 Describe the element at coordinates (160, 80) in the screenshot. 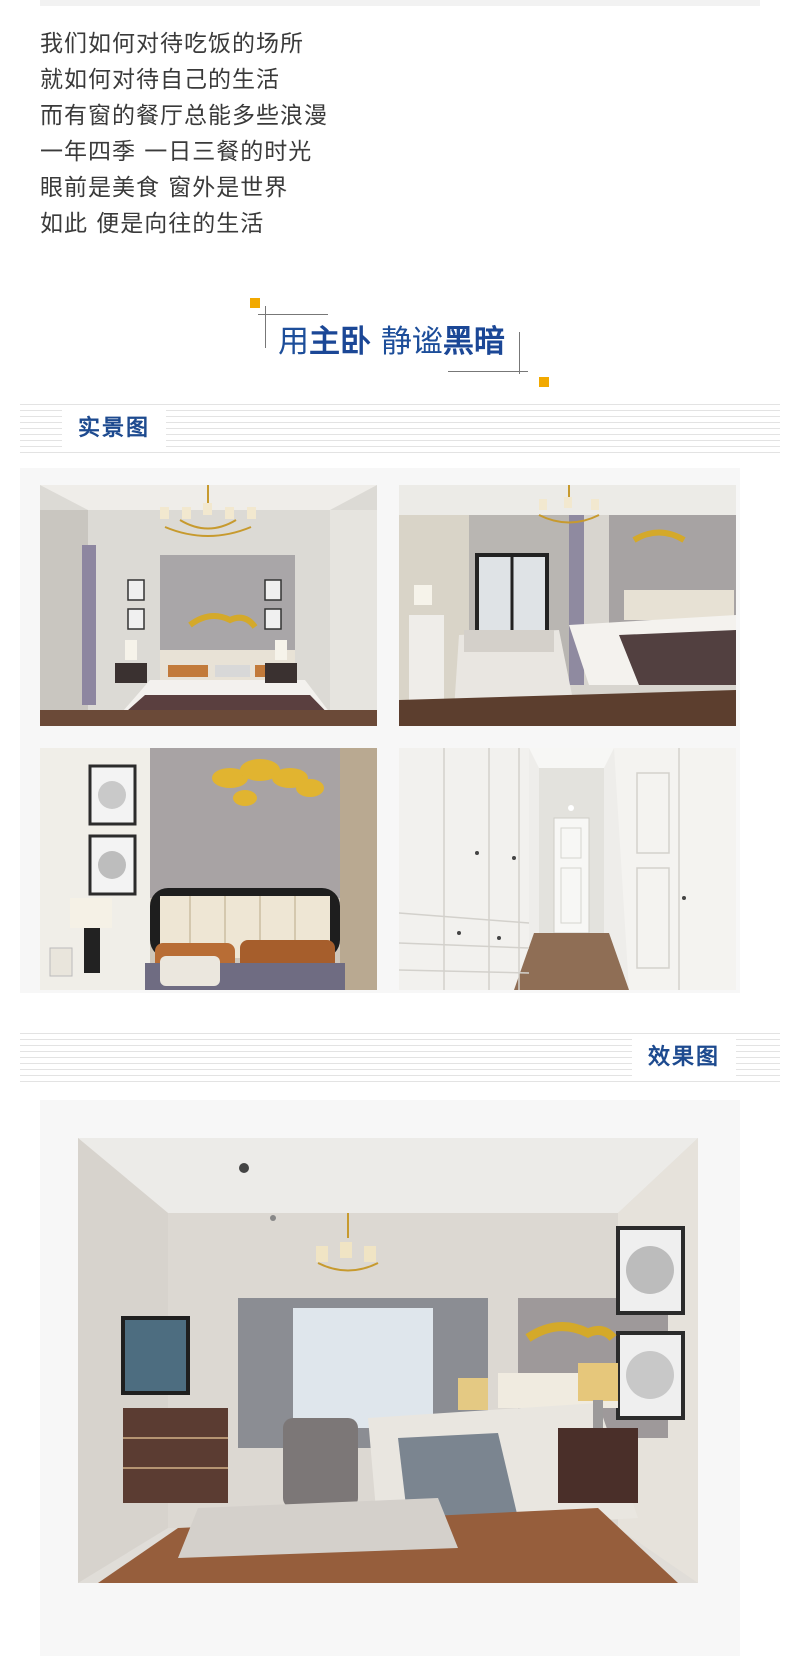

I see `poem-line: 就如何对待自己的生活` at that location.